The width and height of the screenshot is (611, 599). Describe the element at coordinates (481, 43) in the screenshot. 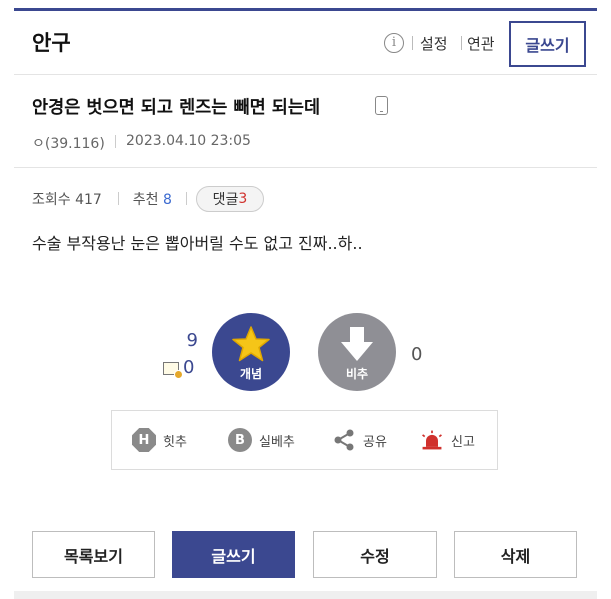

I see `related-link: 연관` at that location.